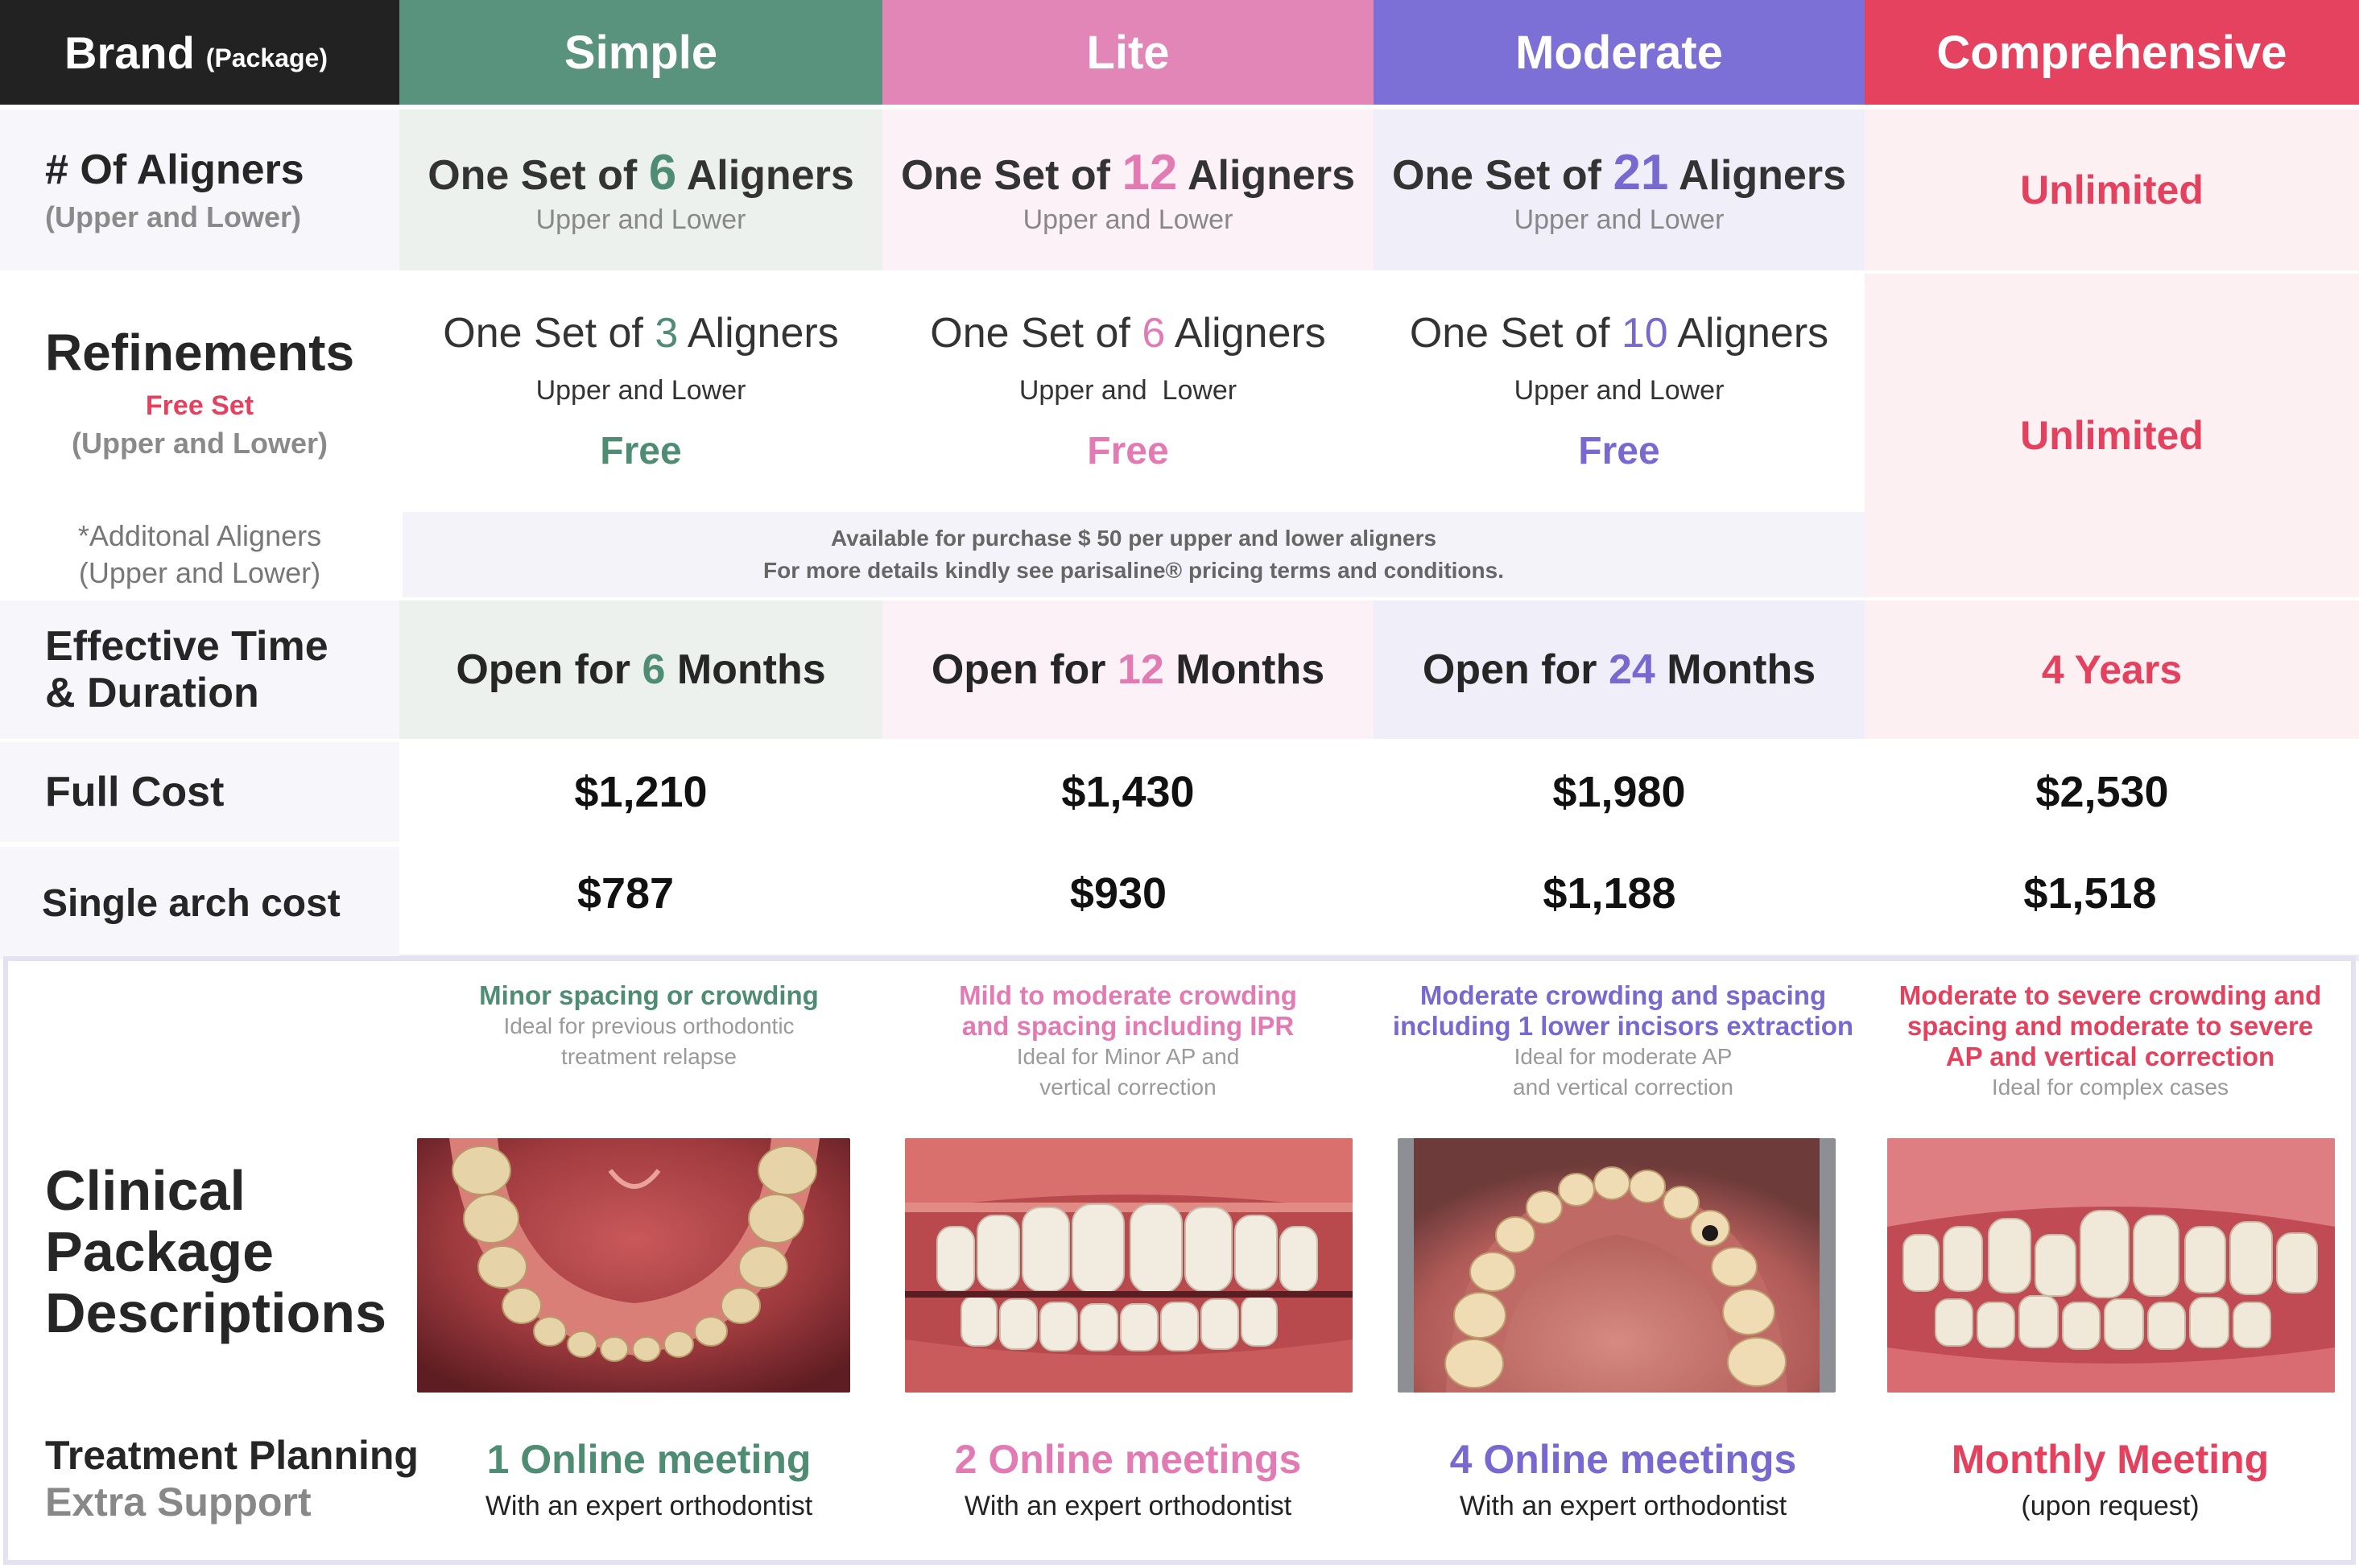  I want to click on lite-single-arch-cell: $930, so click(1128, 903).